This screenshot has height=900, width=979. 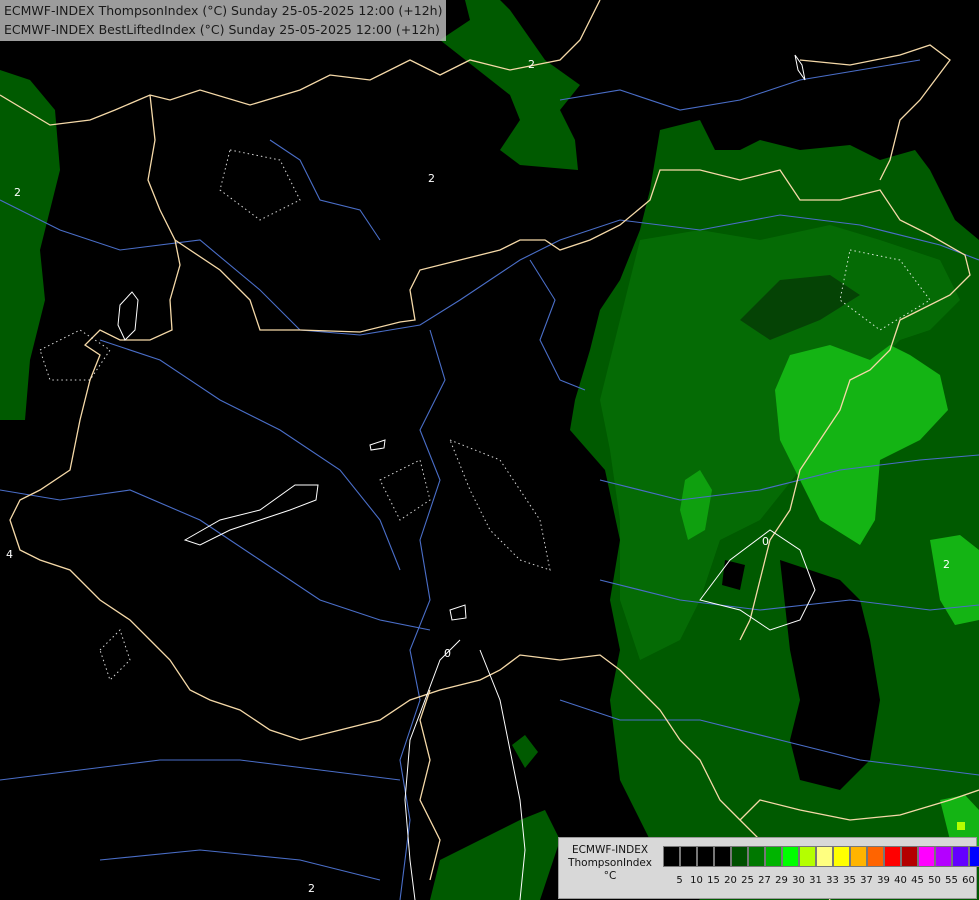 I want to click on legend-tick: 39, so click(x=883, y=880).